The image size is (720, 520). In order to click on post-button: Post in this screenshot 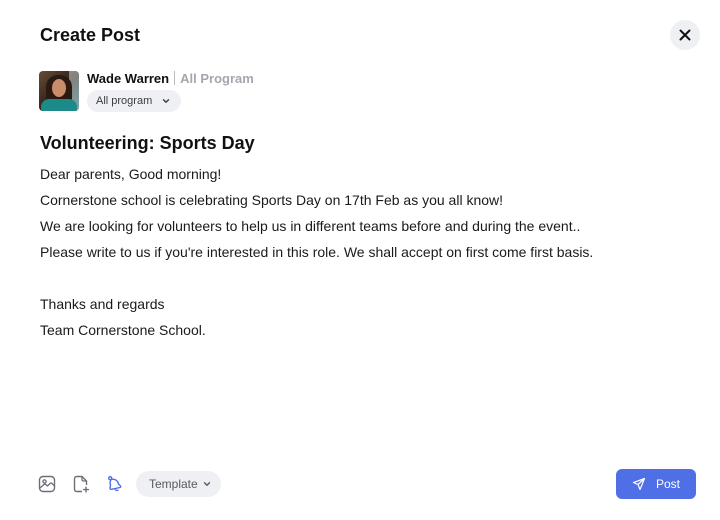, I will do `click(656, 484)`.